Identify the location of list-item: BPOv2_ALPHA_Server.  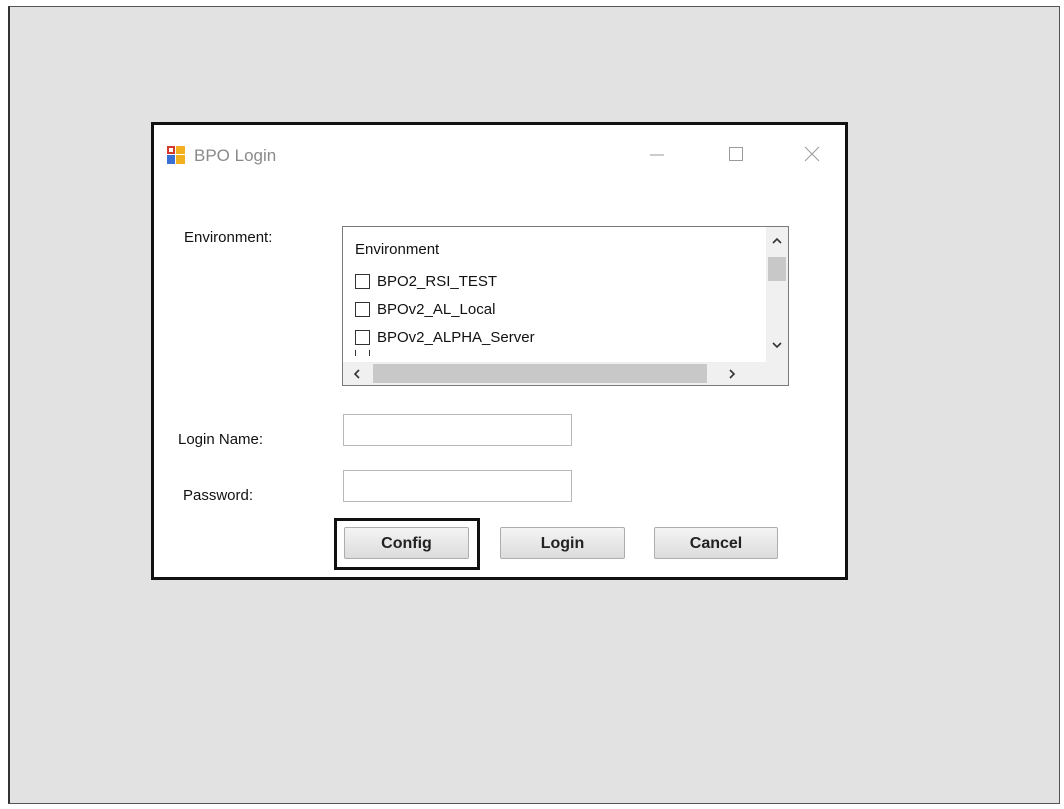
(445, 337).